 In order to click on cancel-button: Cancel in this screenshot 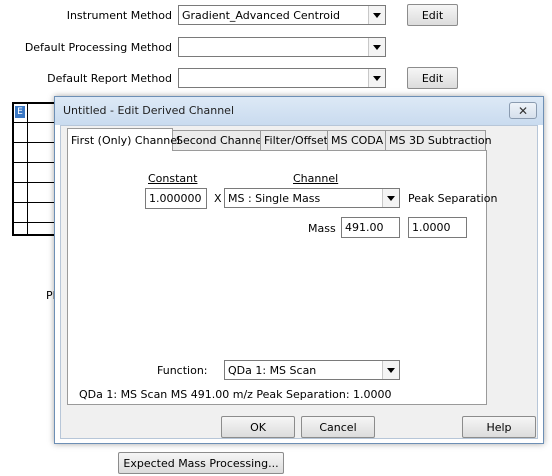, I will do `click(338, 427)`.